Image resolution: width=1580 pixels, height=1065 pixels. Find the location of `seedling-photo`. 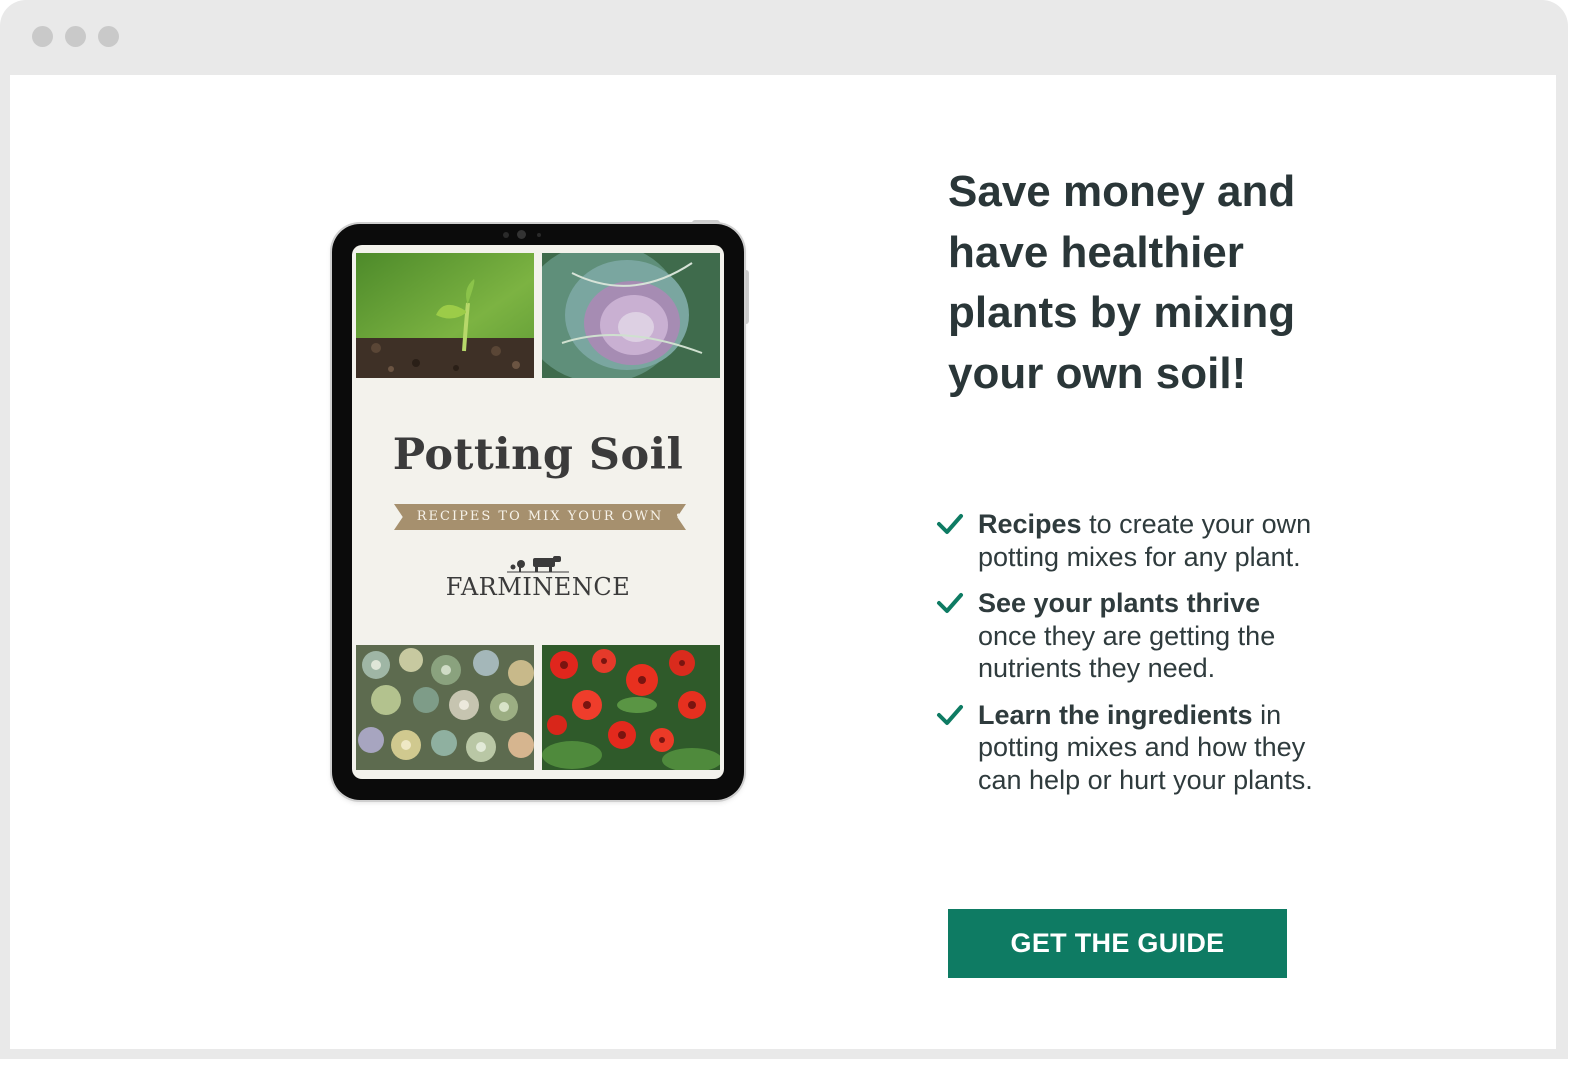

seedling-photo is located at coordinates (445, 315).